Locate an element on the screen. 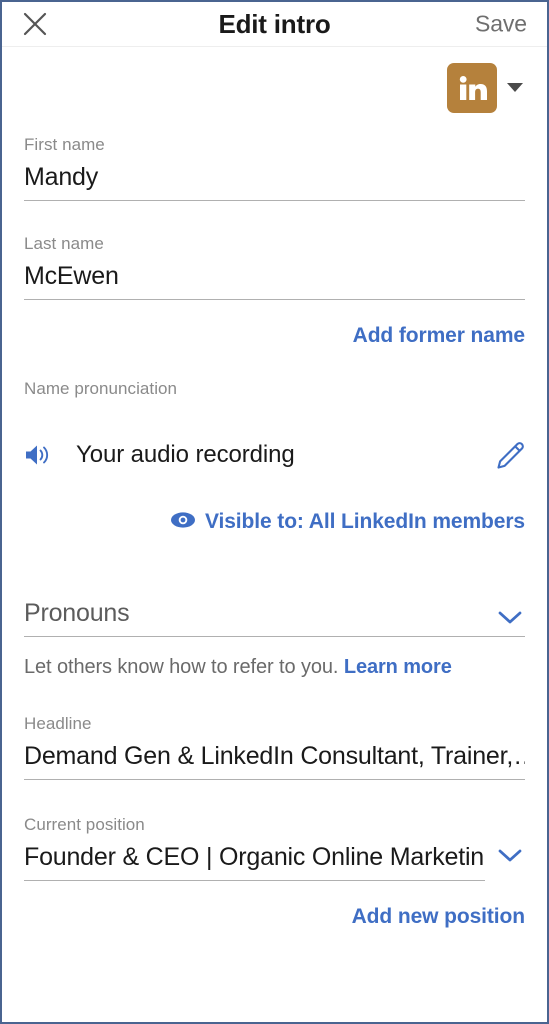 This screenshot has height=1024, width=549. headline-label: Headline is located at coordinates (58, 723).